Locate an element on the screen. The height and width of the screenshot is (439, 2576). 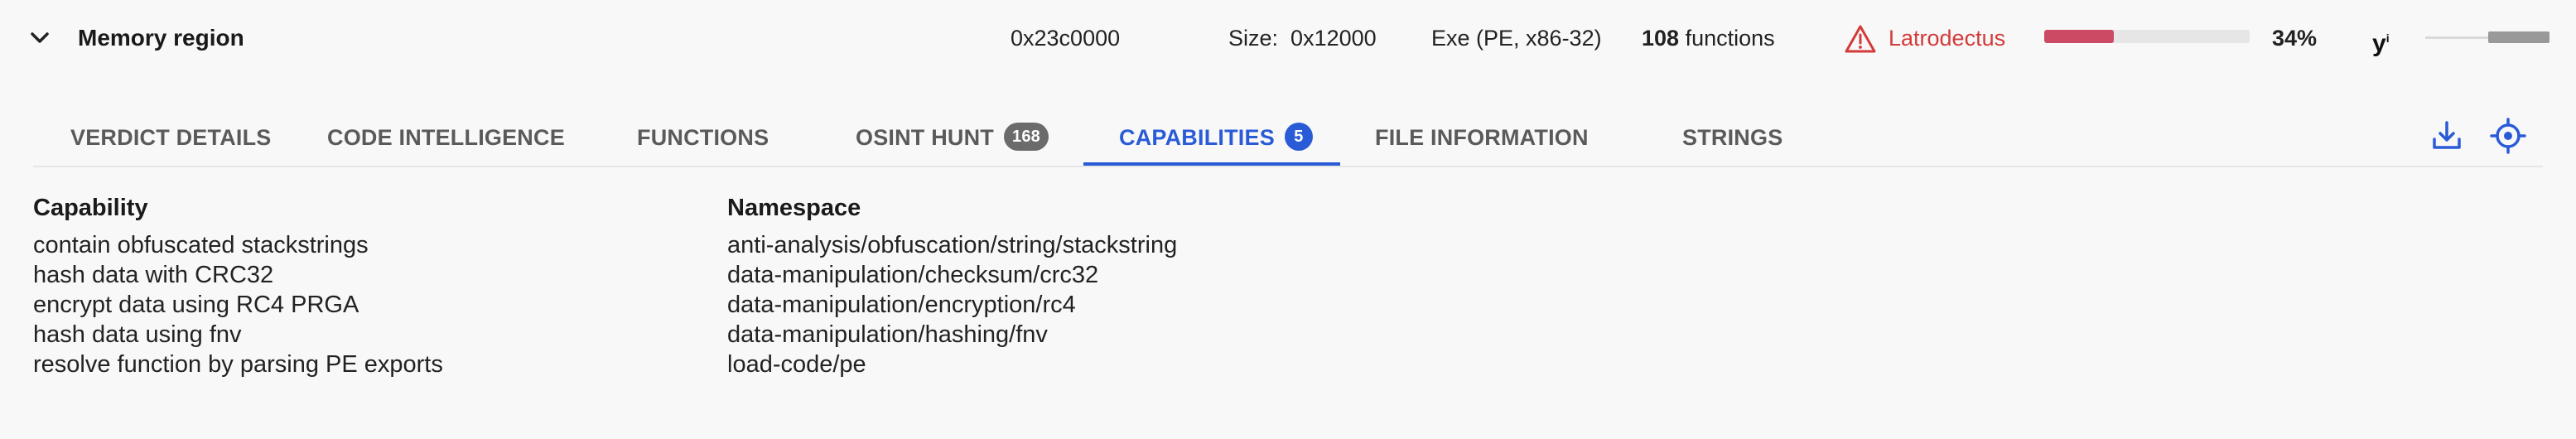
tab-label: CODE INTELLIGENCE is located at coordinates (446, 137).